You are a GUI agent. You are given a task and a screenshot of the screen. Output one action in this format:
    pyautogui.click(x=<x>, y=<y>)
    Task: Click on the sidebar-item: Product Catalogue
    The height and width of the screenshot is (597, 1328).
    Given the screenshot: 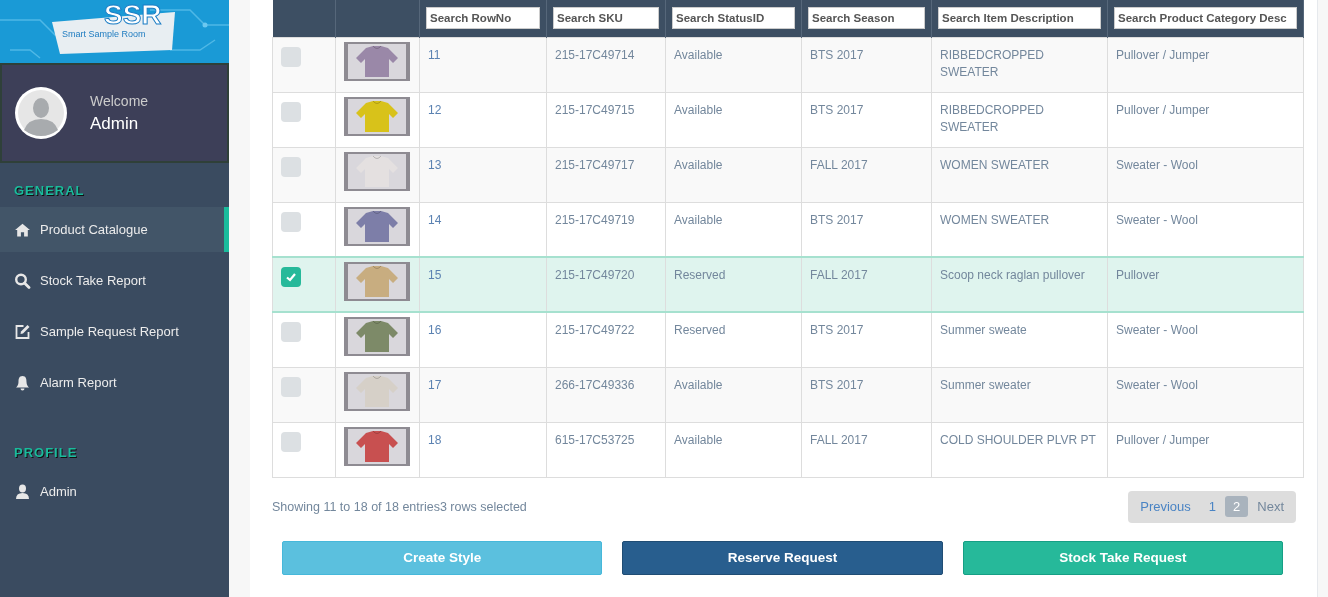 What is the action you would take?
    pyautogui.click(x=114, y=229)
    